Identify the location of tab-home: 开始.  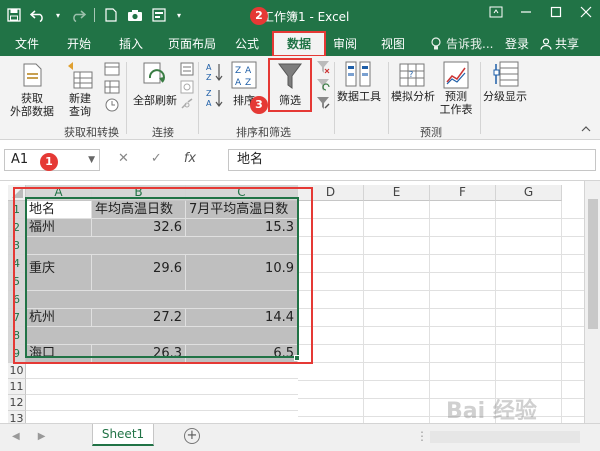
(79, 45).